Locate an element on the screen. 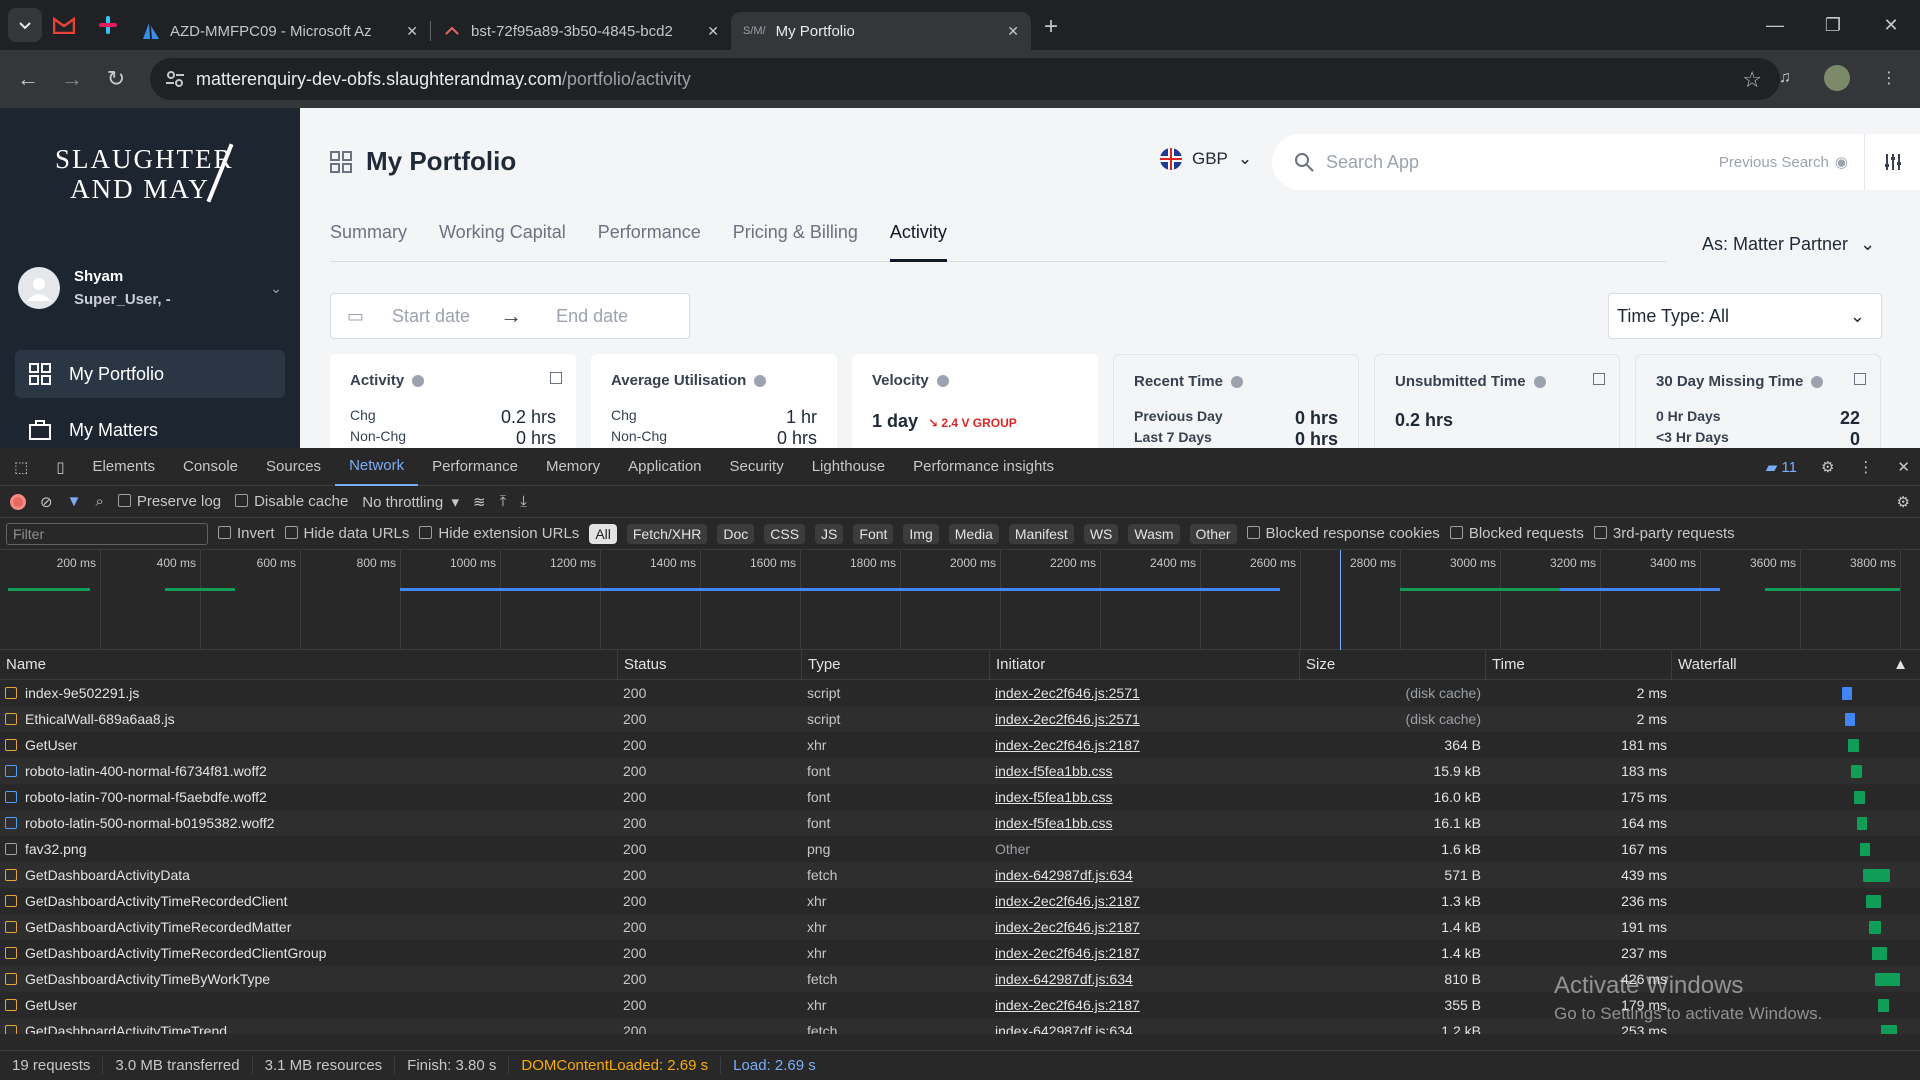 The image size is (1920, 1080). devtools-tab-performance: Performance is located at coordinates (475, 467).